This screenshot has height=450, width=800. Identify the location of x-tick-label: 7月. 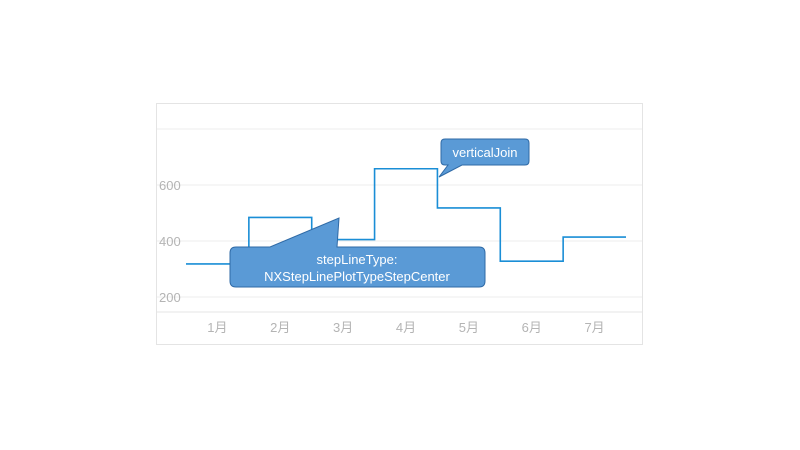
(594, 327).